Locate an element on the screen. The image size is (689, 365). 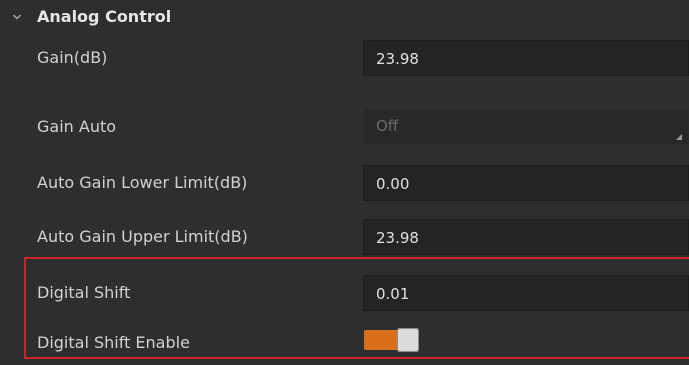
gain-auto-dropdown: Off is located at coordinates (526, 127).